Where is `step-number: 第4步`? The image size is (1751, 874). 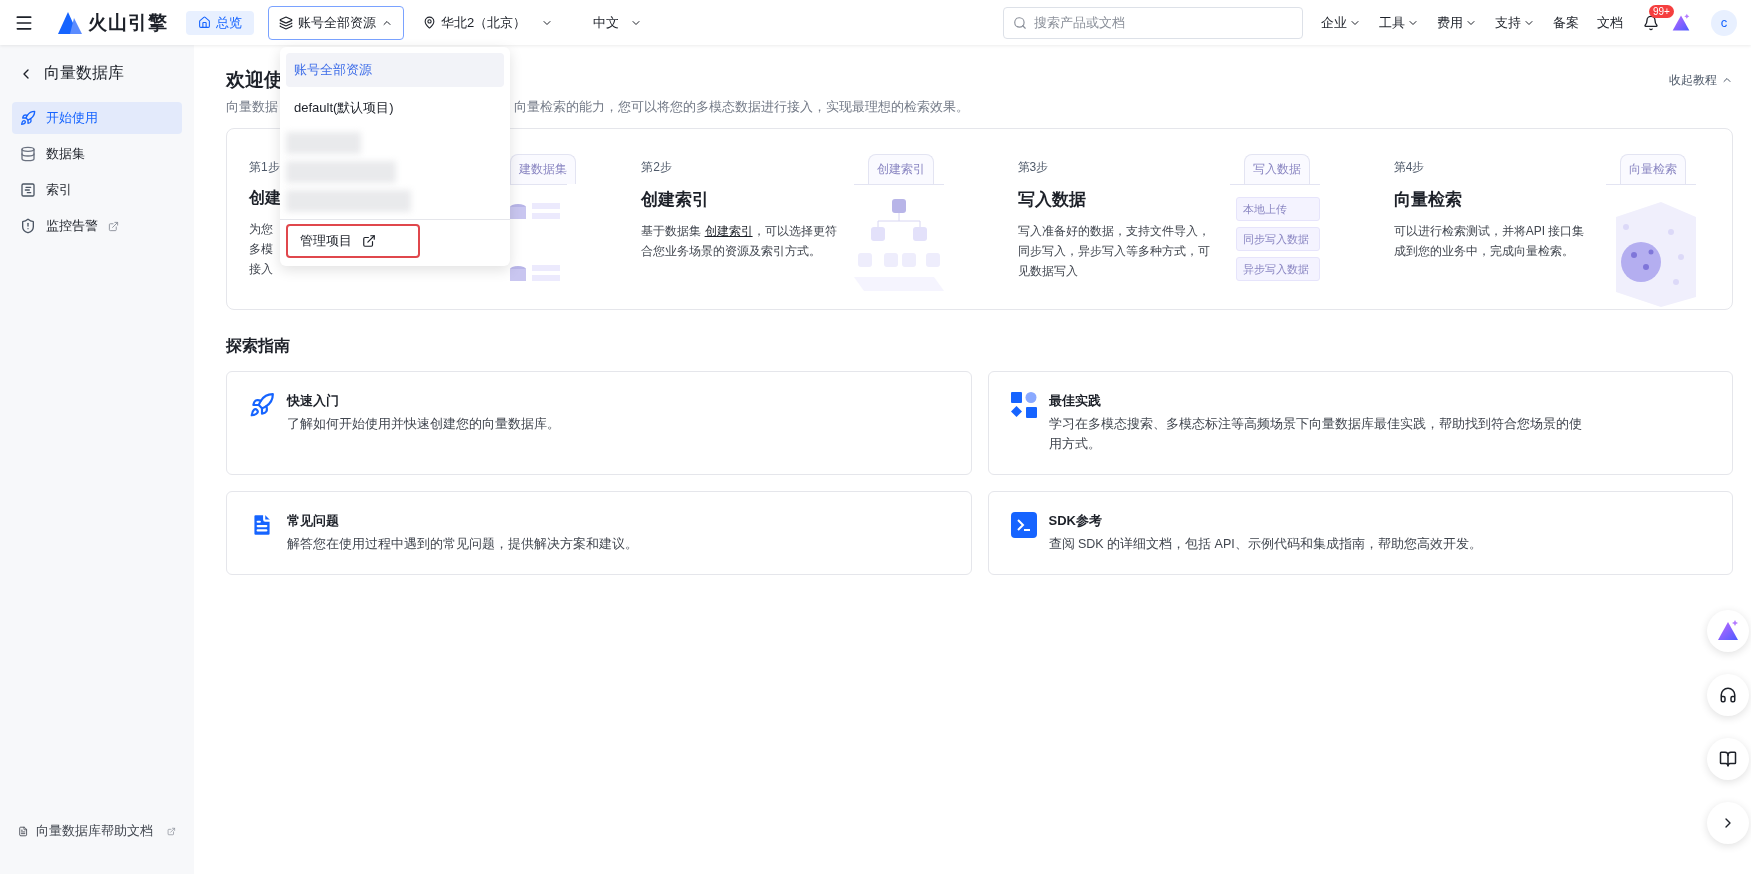
step-number: 第4步 is located at coordinates (1409, 167).